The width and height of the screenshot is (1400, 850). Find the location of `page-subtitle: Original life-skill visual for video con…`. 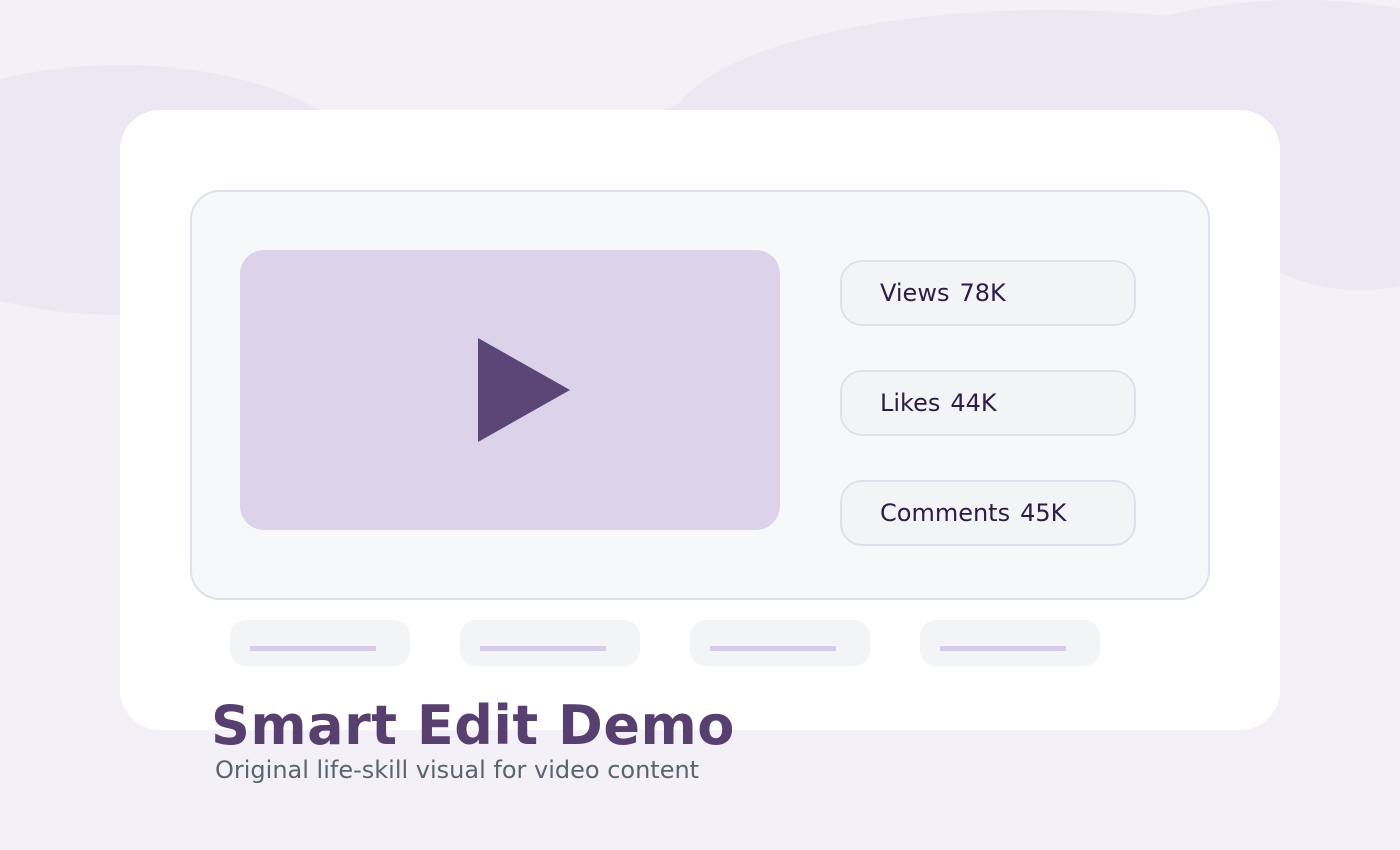

page-subtitle: Original life-skill visual for video con… is located at coordinates (457, 770).